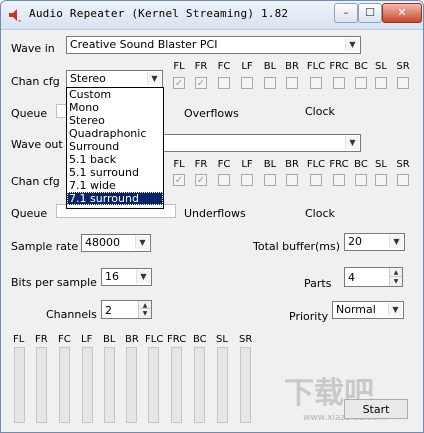 This screenshot has width=424, height=433. I want to click on priority-select: Normal ▼, so click(368, 310).